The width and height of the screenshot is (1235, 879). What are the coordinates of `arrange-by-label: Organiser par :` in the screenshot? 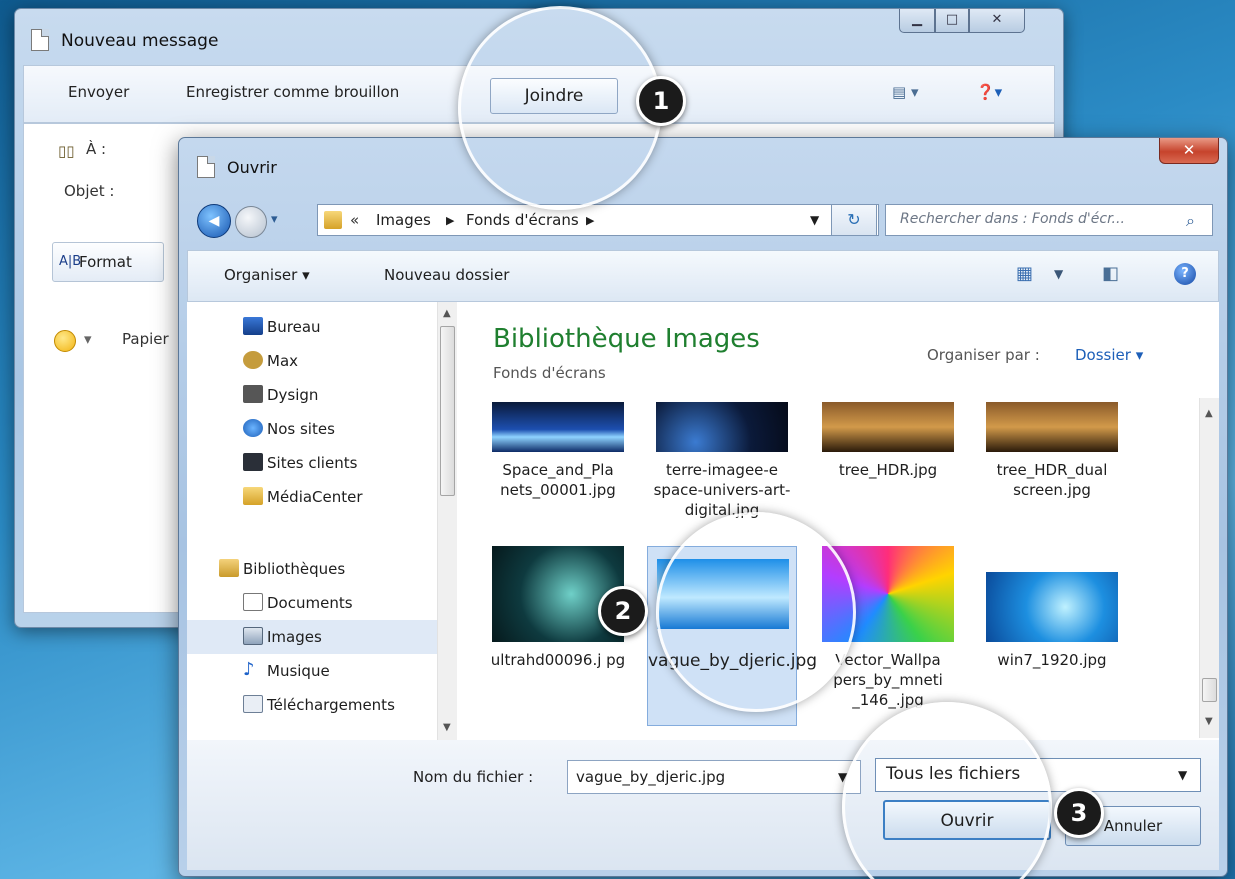 It's located at (983, 355).